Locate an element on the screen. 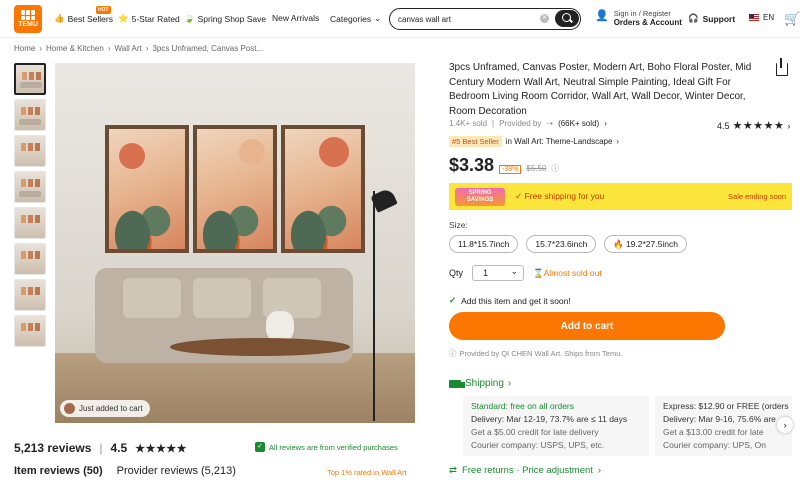 Image resolution: width=800 pixels, height=480 pixels. share-icon is located at coordinates (782, 67).